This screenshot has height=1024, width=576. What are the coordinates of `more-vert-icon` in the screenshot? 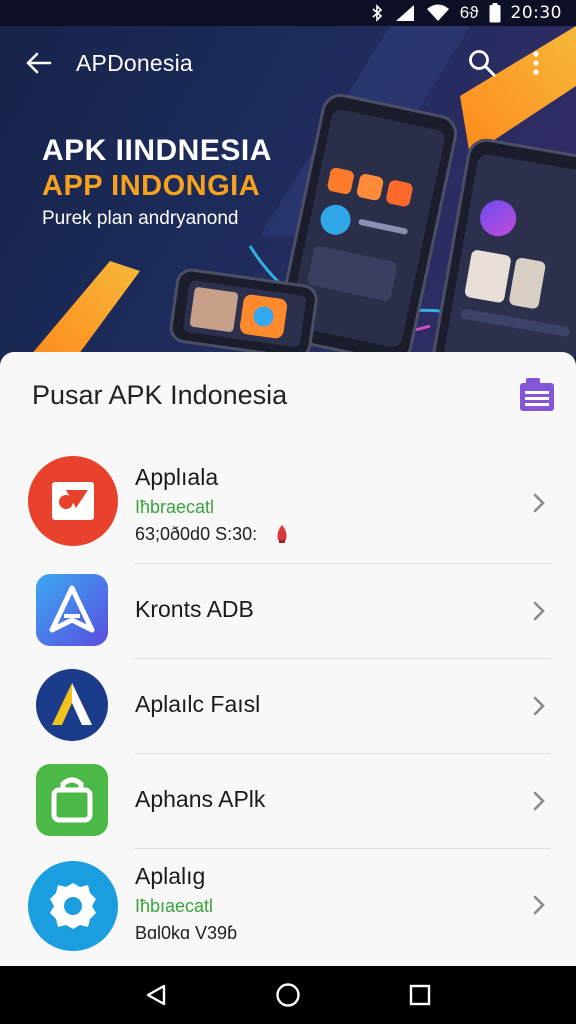 It's located at (536, 63).